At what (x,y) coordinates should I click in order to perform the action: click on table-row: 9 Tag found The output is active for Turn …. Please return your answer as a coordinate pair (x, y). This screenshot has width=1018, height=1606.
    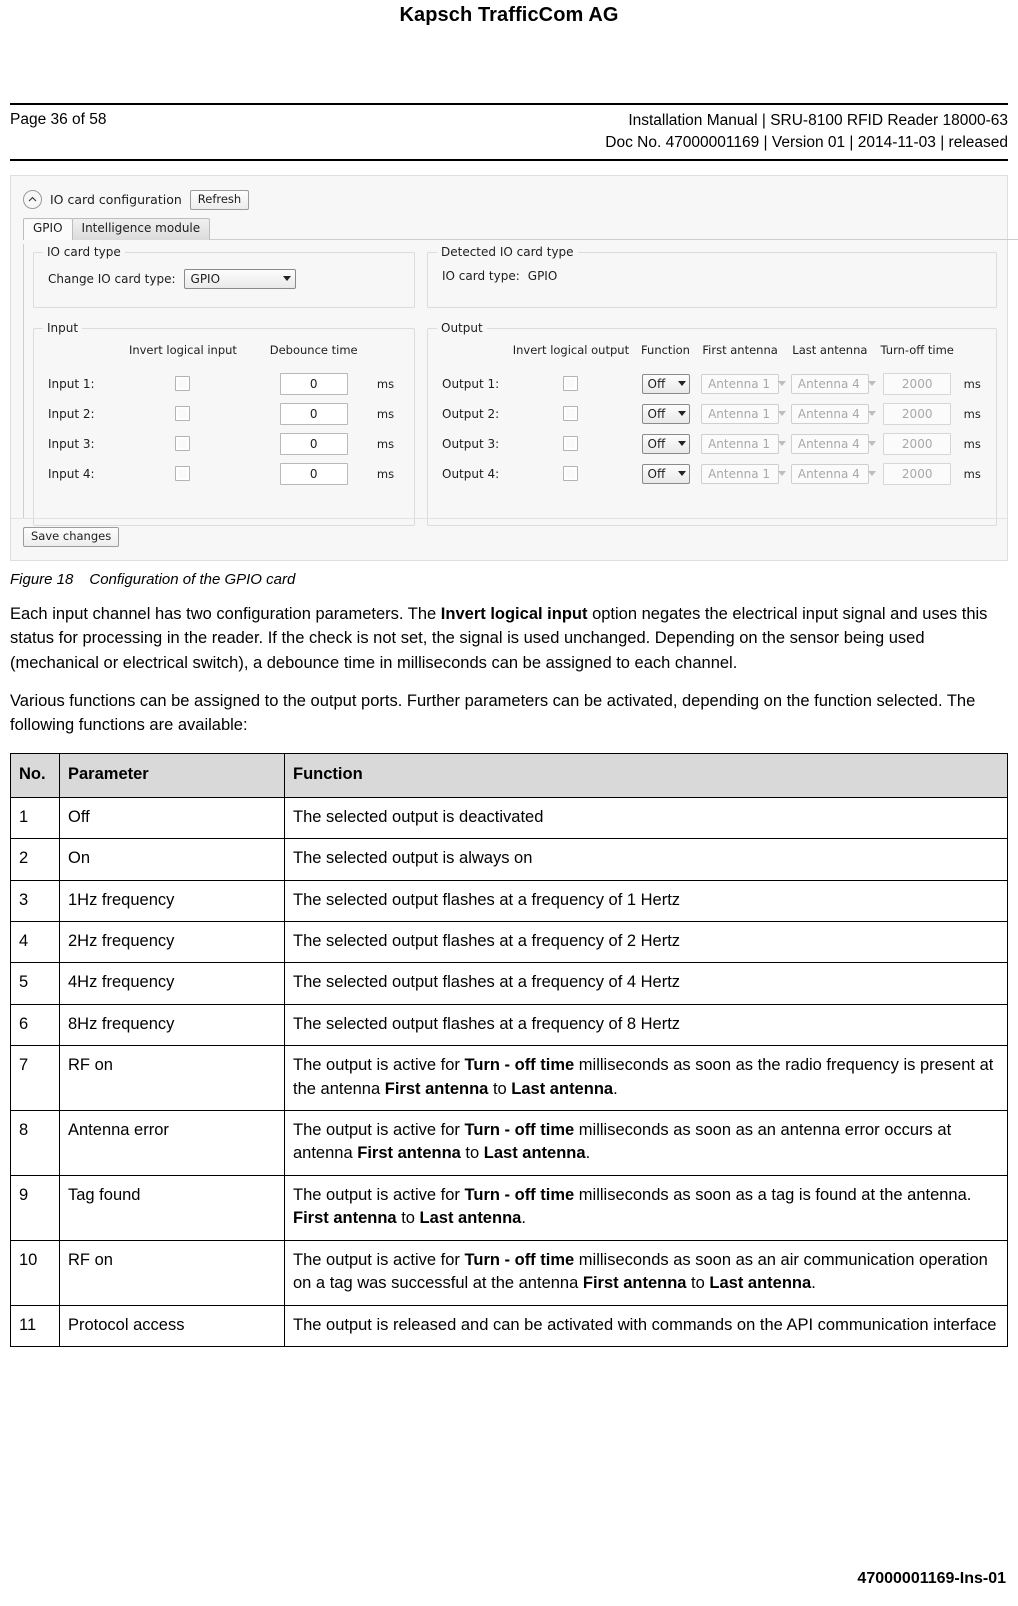
    Looking at the image, I should click on (509, 1207).